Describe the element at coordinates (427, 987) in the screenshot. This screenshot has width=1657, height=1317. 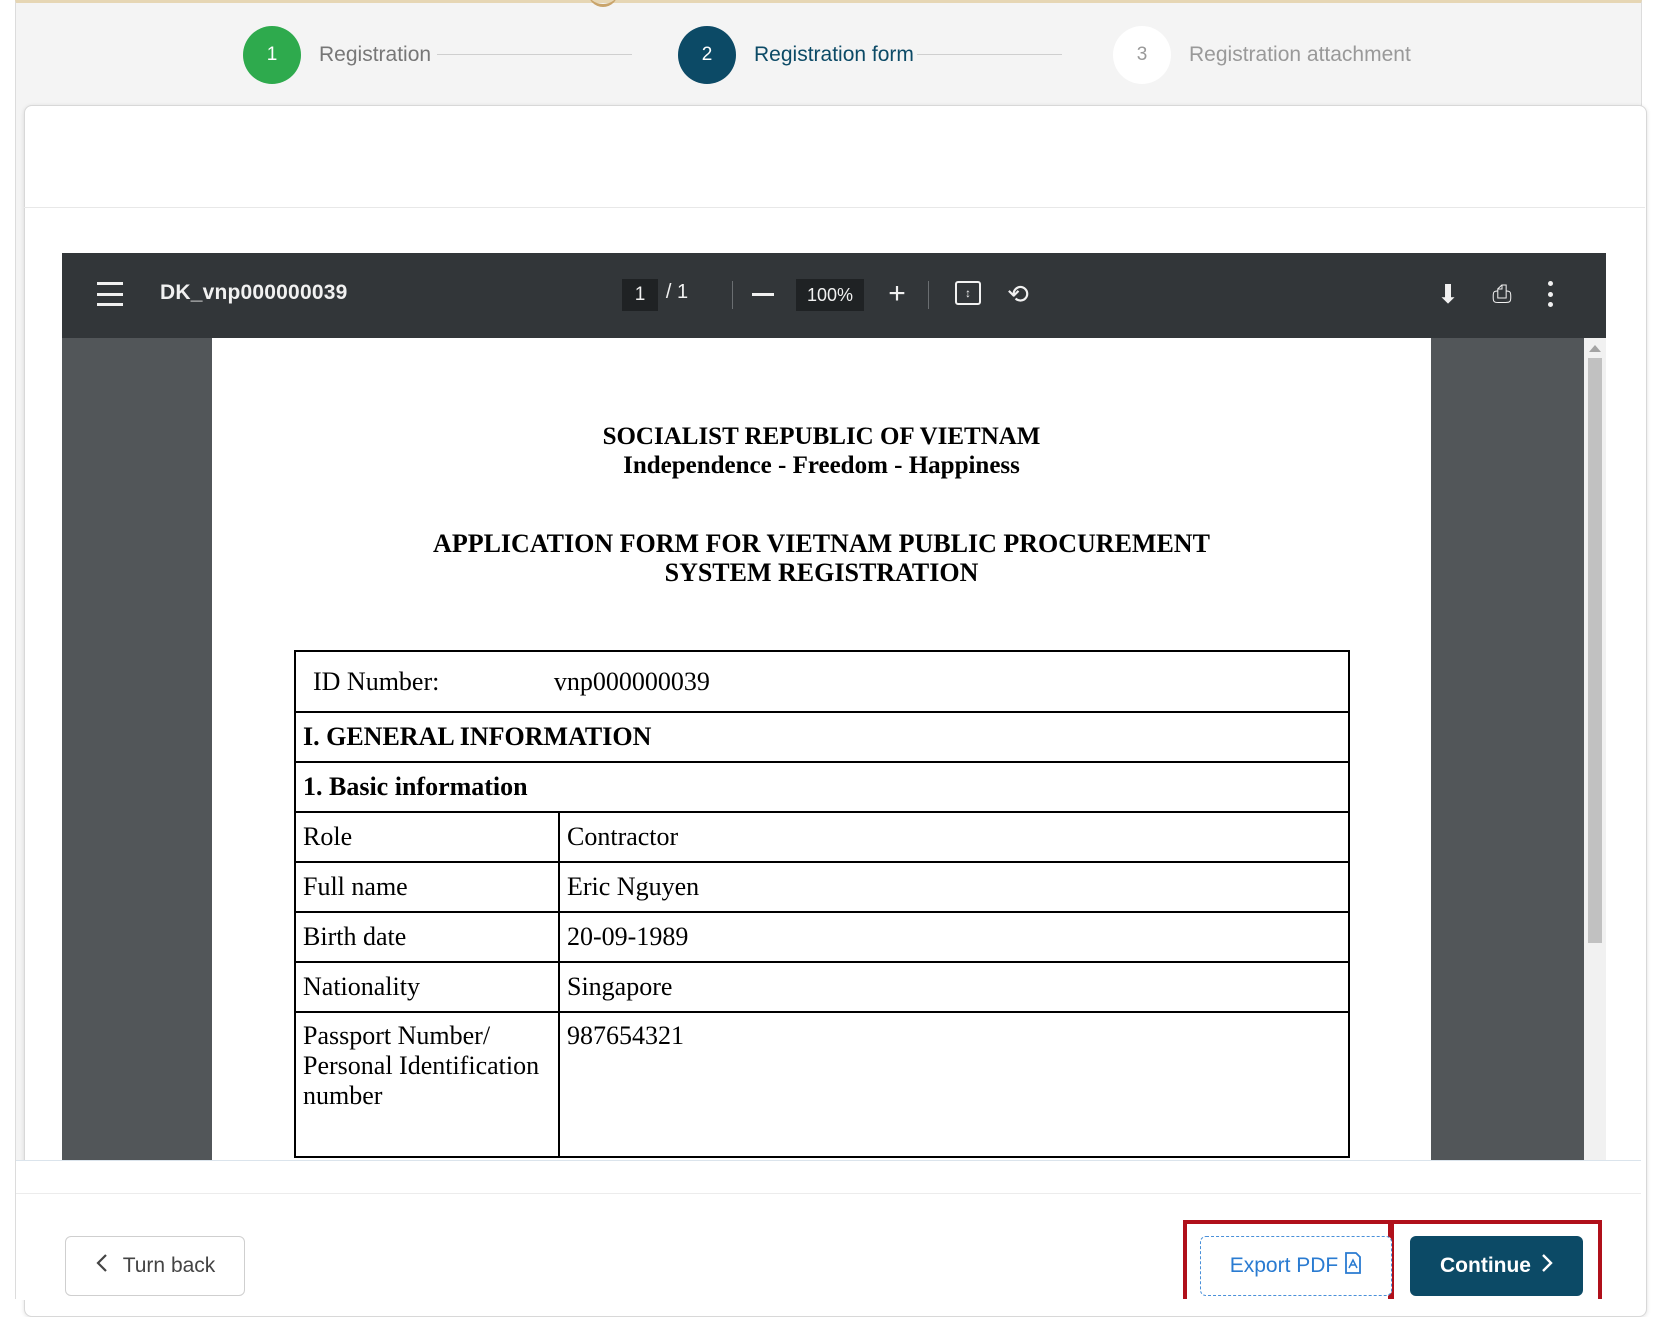
I see `field-key: Nationality` at that location.